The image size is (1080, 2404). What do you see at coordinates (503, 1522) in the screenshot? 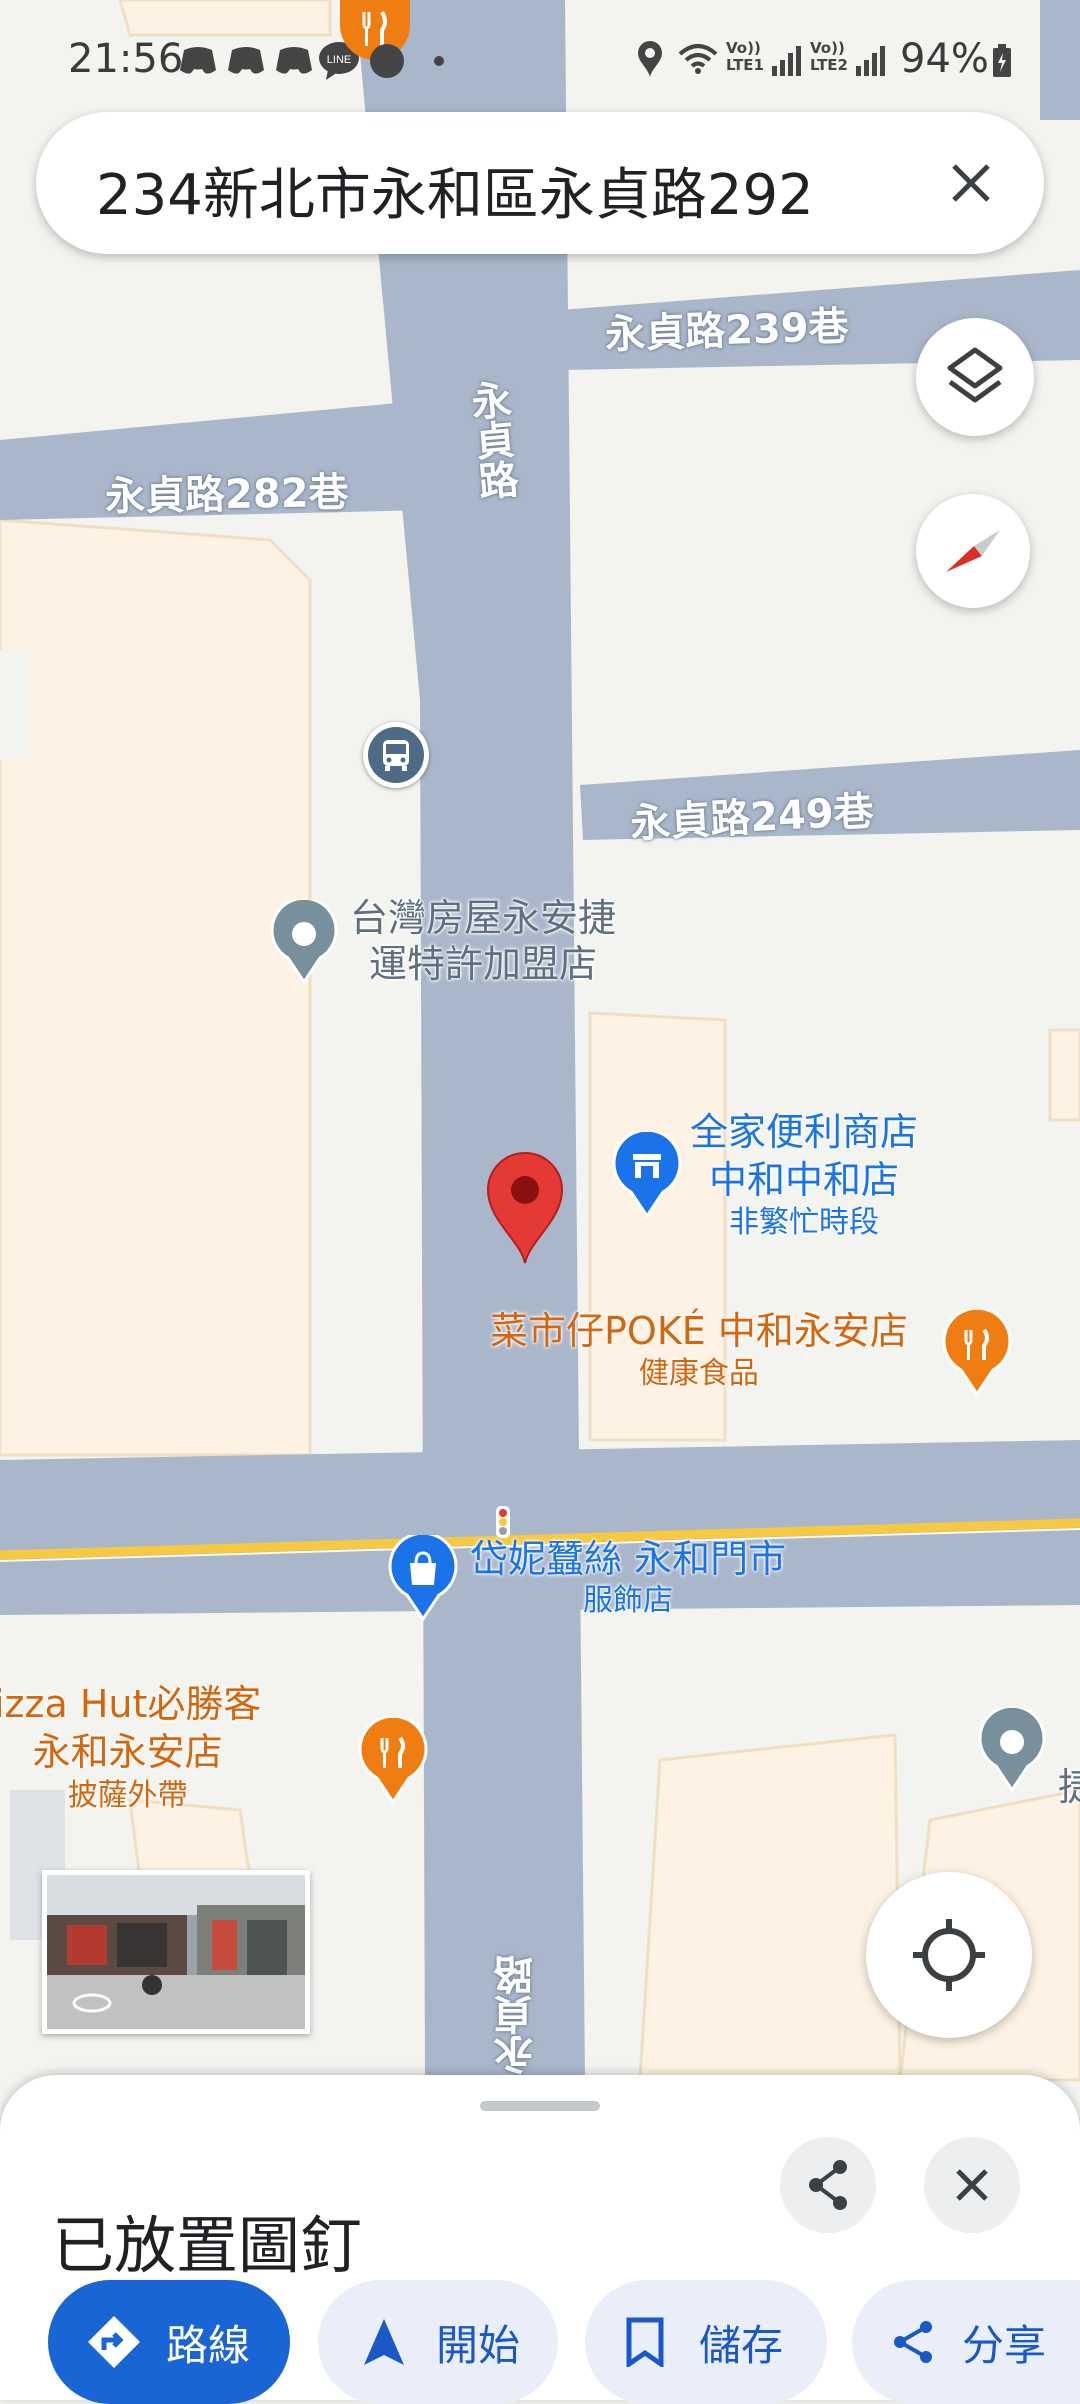
I see `traffic-light-icon` at bounding box center [503, 1522].